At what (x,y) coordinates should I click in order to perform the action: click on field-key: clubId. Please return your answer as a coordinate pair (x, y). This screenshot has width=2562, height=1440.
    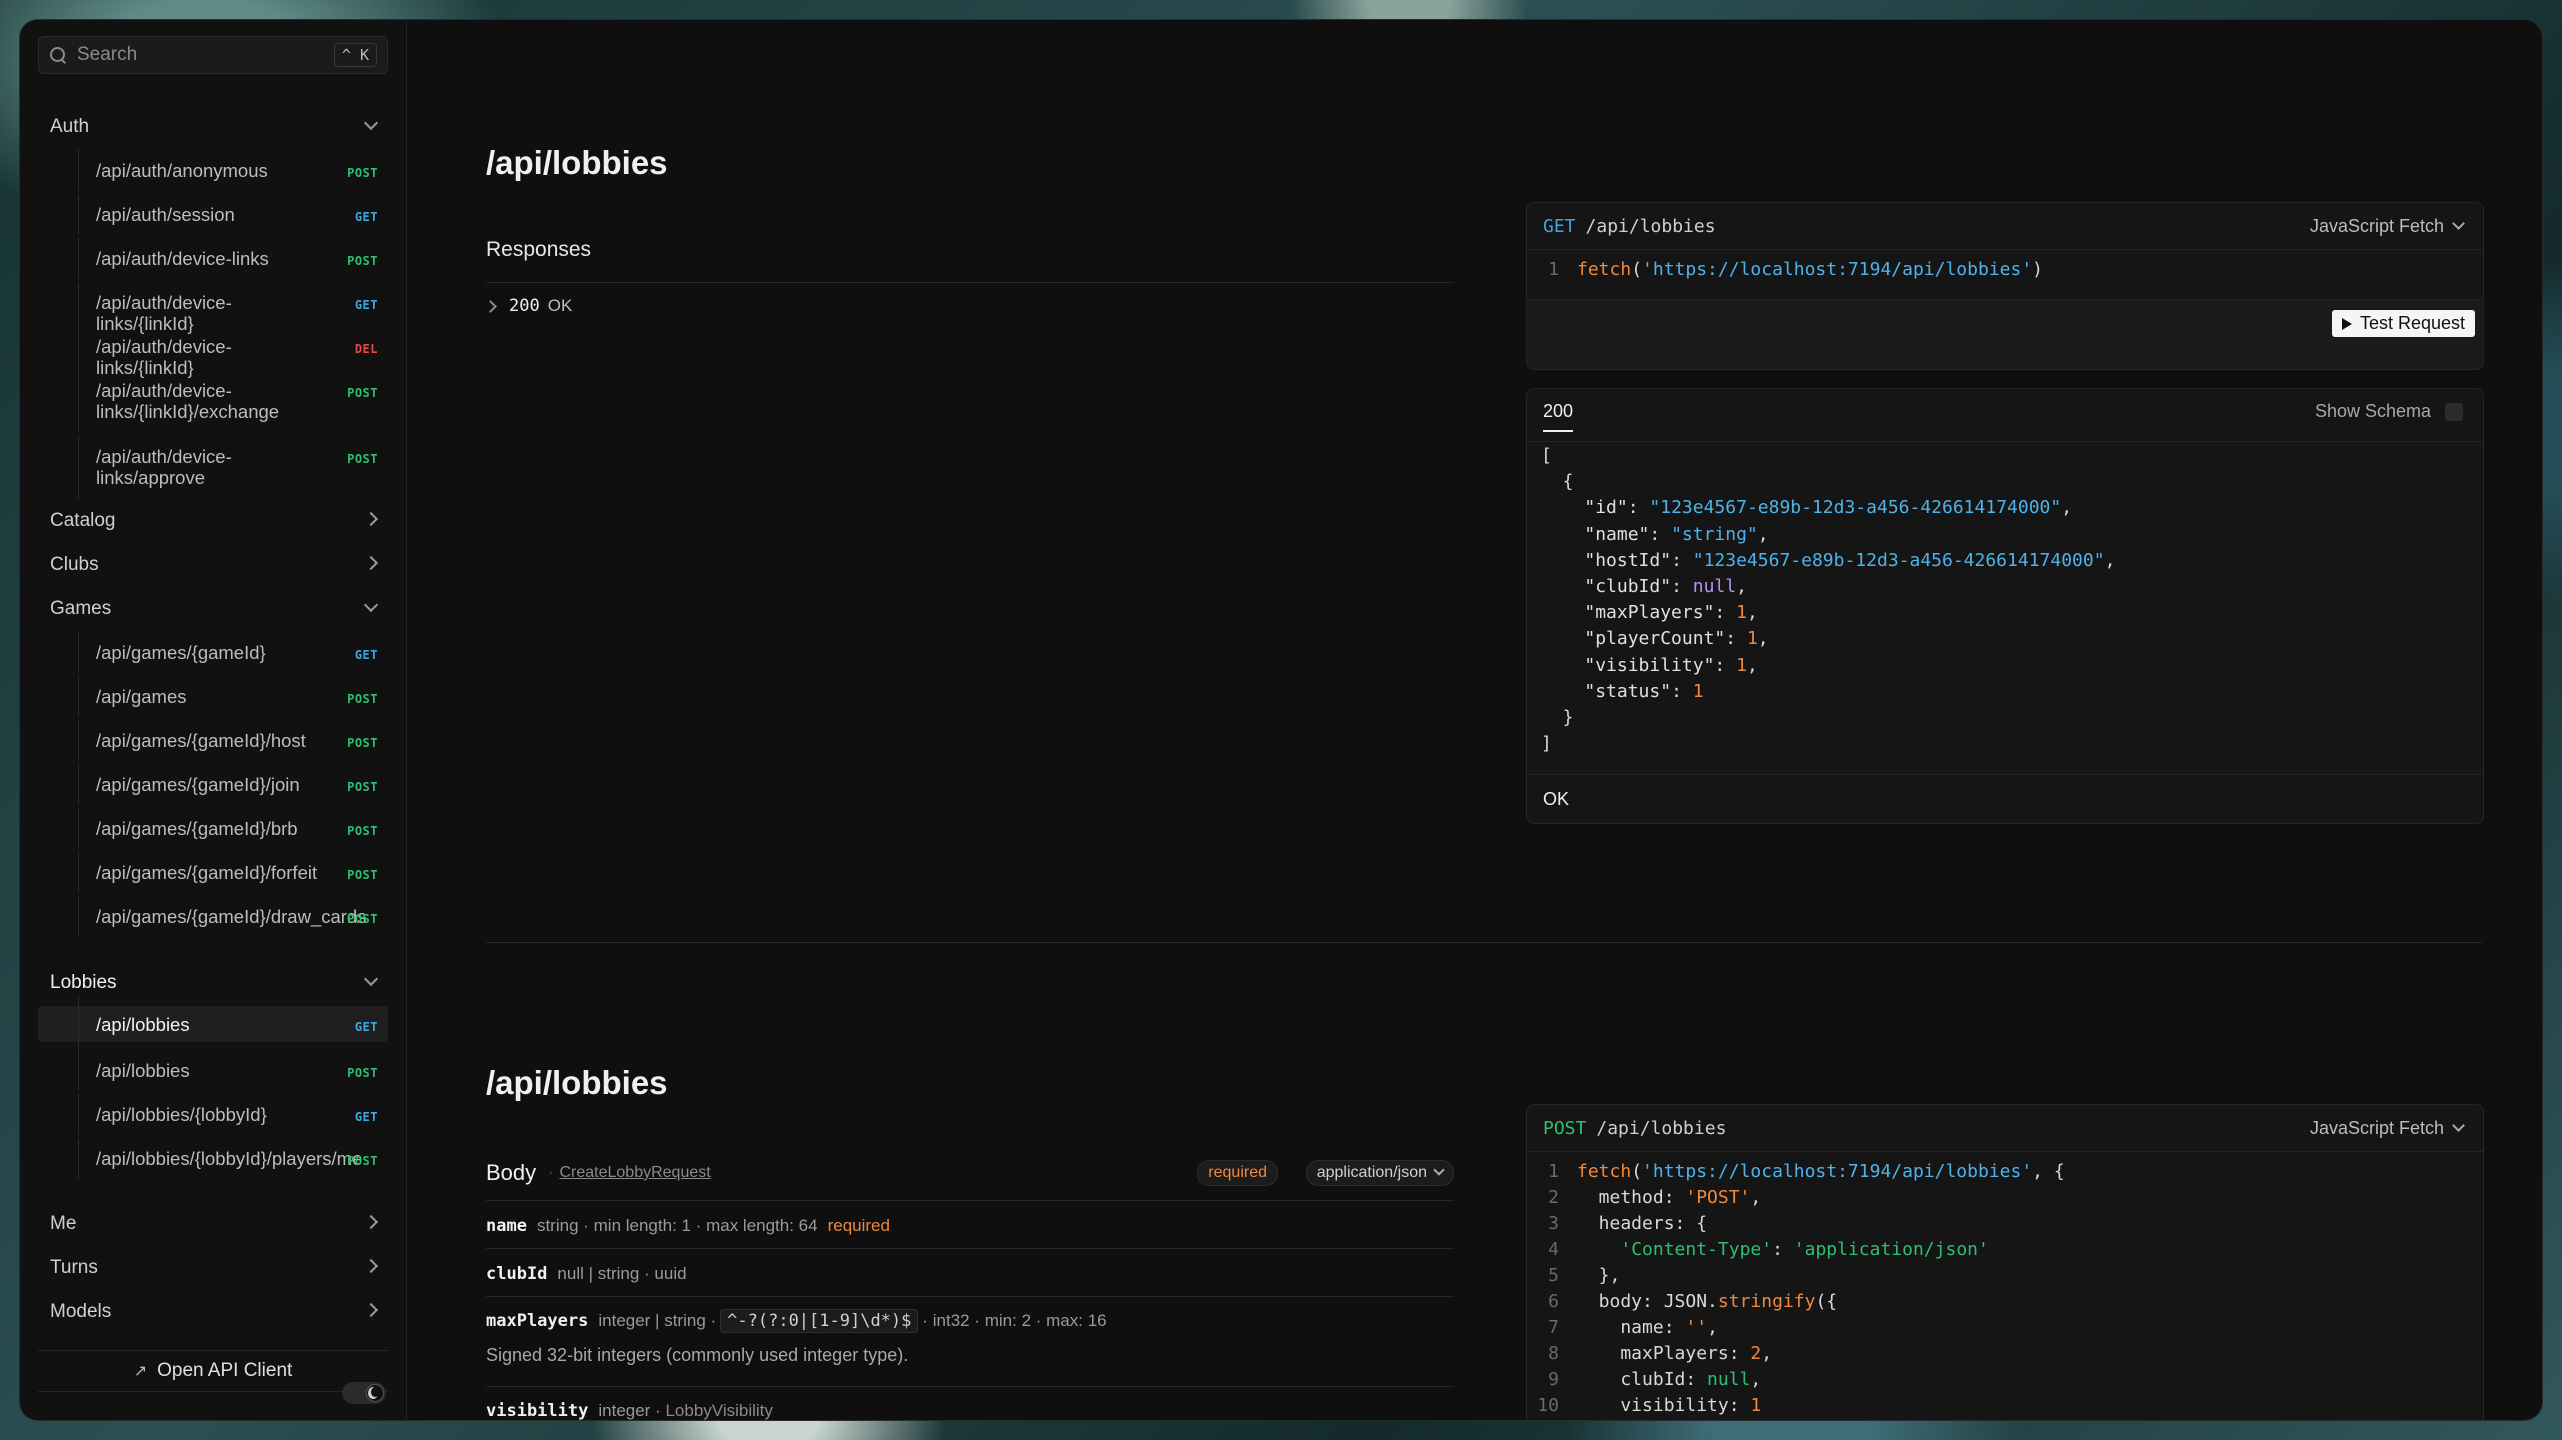
    Looking at the image, I should click on (517, 1274).